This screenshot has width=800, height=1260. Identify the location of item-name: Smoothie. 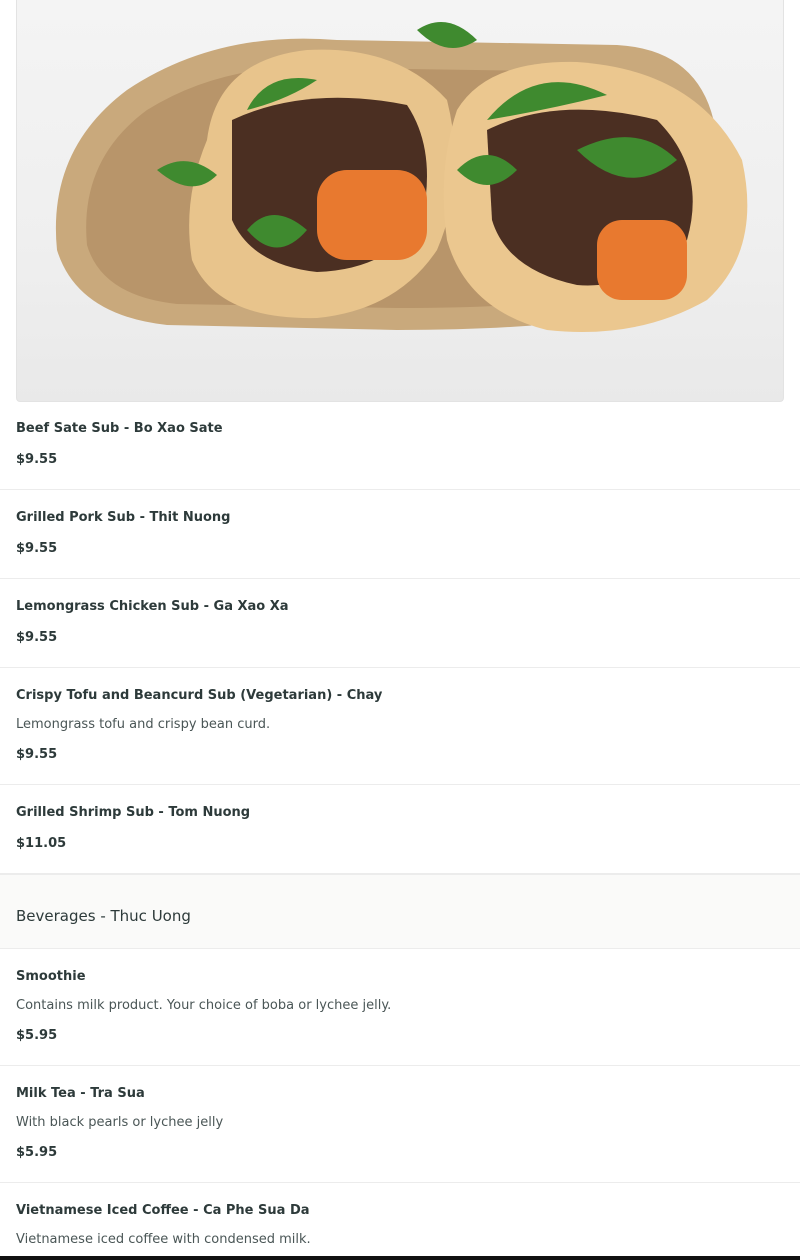
(51, 976).